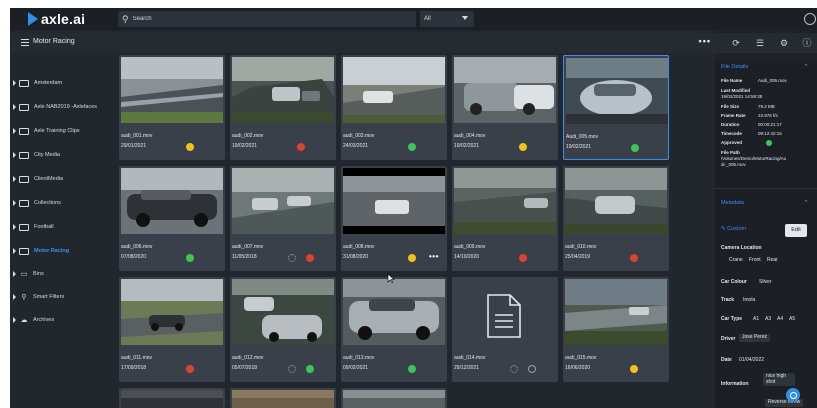 The height and width of the screenshot is (408, 817). Describe the element at coordinates (63, 227) in the screenshot. I see `sidebar-item-football: Football` at that location.